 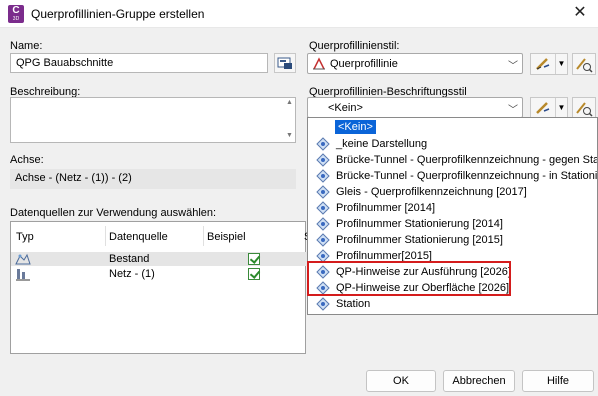 I want to click on dropdown-option: Profilnummer Stationierung [2015], so click(x=452, y=240).